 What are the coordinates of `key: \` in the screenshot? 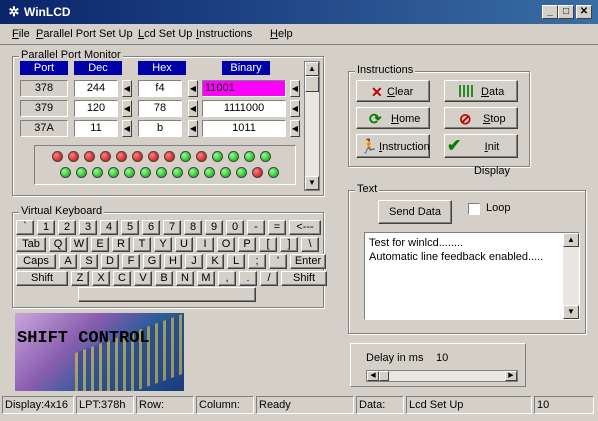 It's located at (310, 244).